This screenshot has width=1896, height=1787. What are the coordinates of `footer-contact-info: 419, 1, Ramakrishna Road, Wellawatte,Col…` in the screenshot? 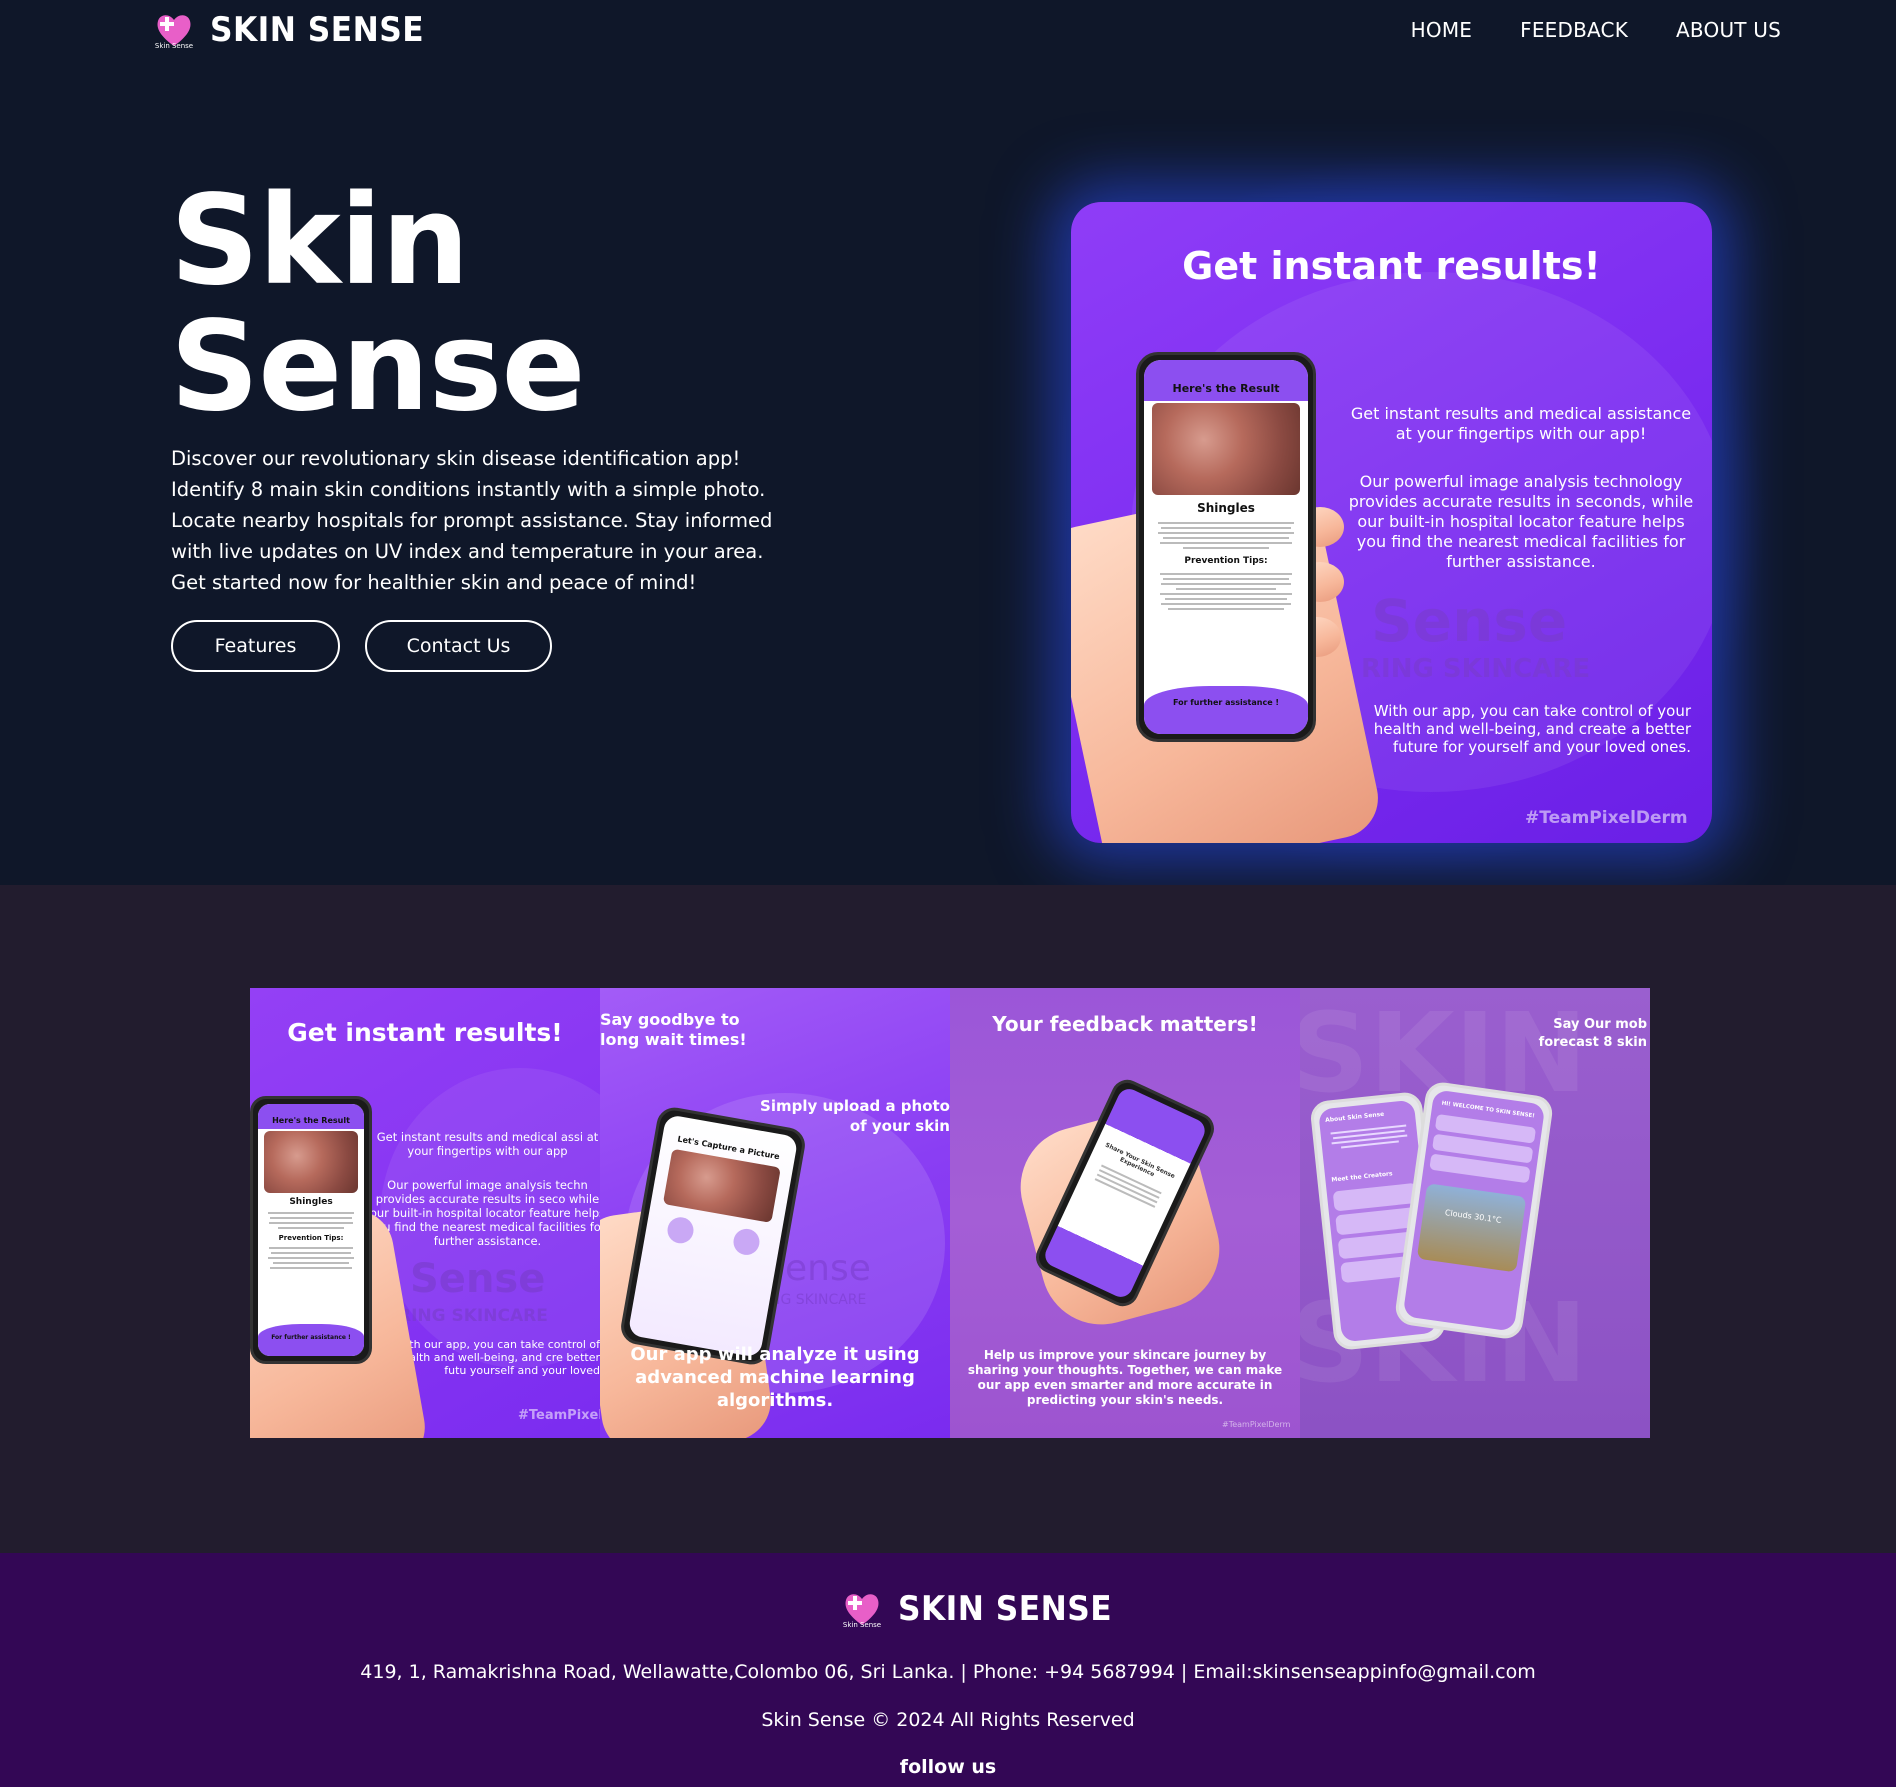 It's located at (948, 1672).